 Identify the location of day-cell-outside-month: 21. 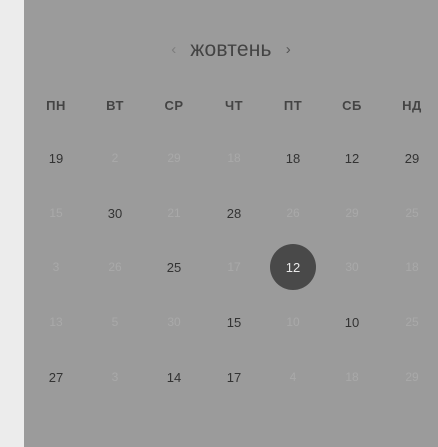
(174, 213).